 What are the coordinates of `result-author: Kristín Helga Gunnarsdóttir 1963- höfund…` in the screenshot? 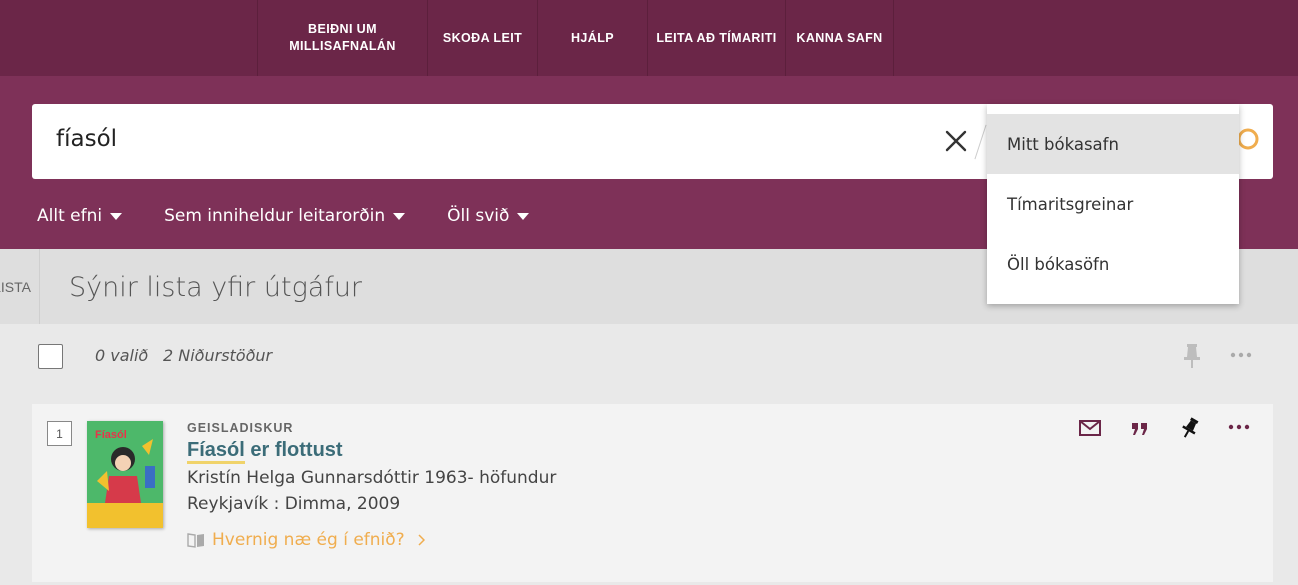 It's located at (372, 478).